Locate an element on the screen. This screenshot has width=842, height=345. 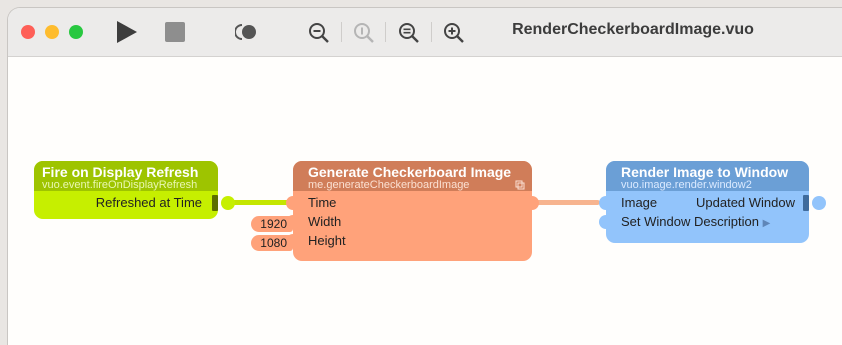
width-constant-value: 1920 is located at coordinates (272, 224).